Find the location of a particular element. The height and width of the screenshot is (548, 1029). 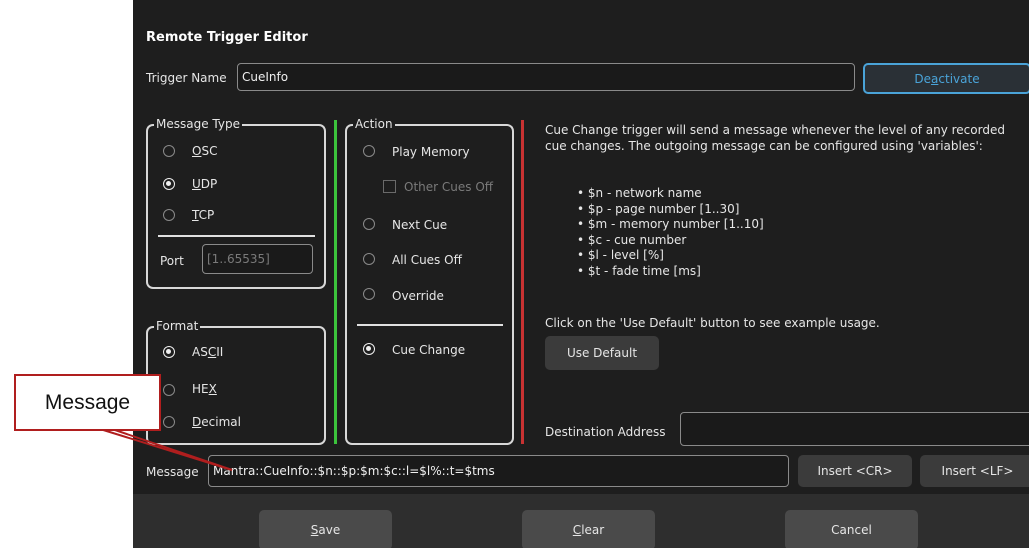

variable-item: • $p - page number [1..30] is located at coordinates (658, 208).